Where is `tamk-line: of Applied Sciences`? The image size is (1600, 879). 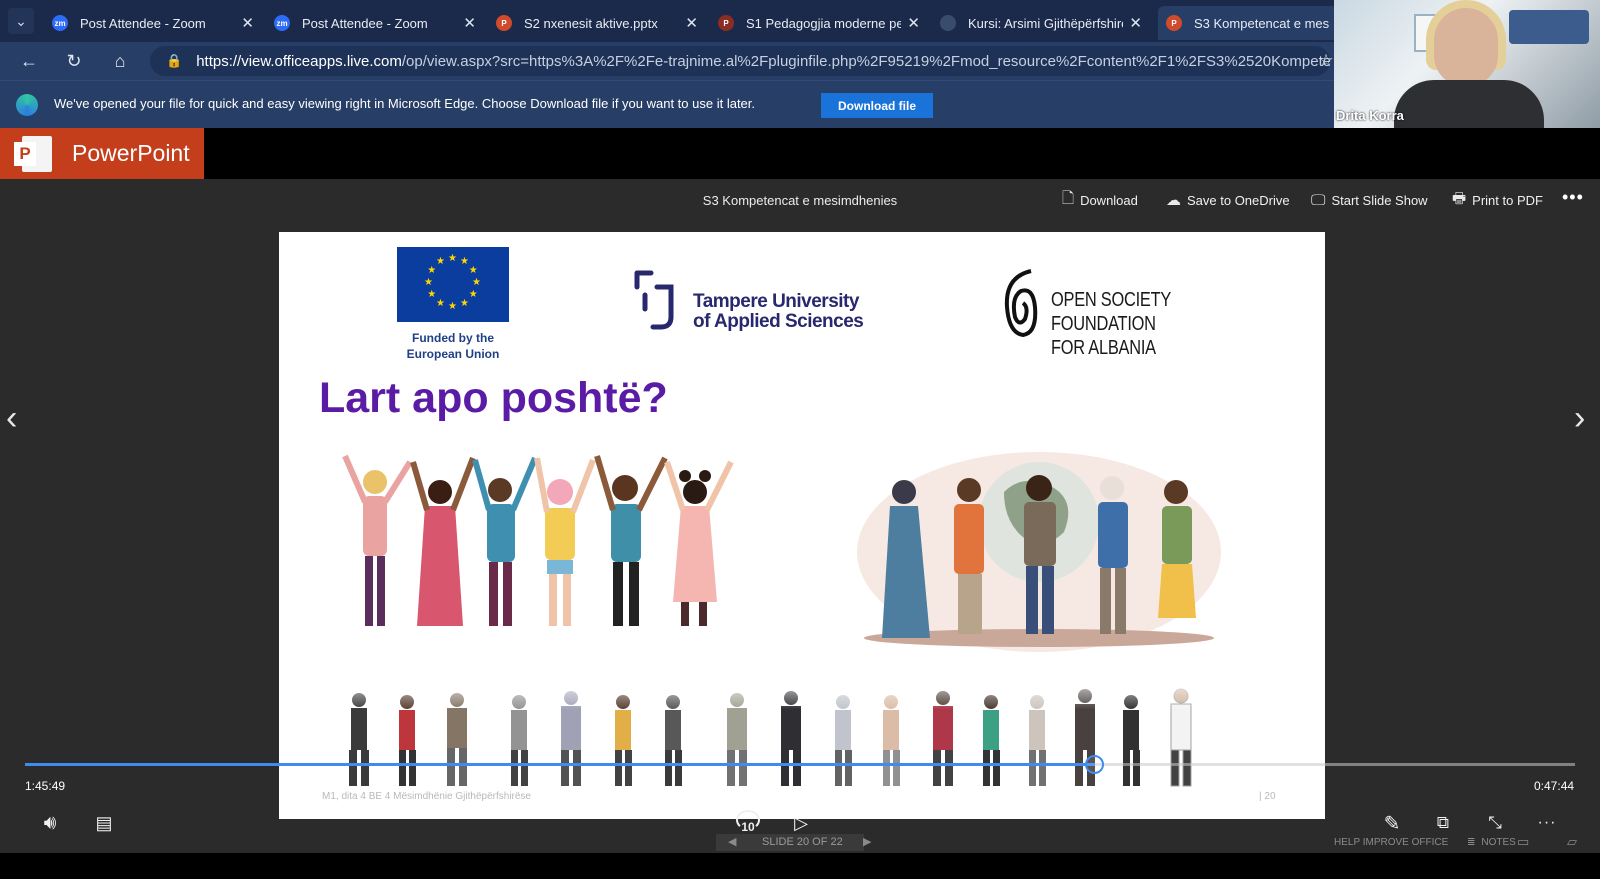 tamk-line: of Applied Sciences is located at coordinates (778, 321).